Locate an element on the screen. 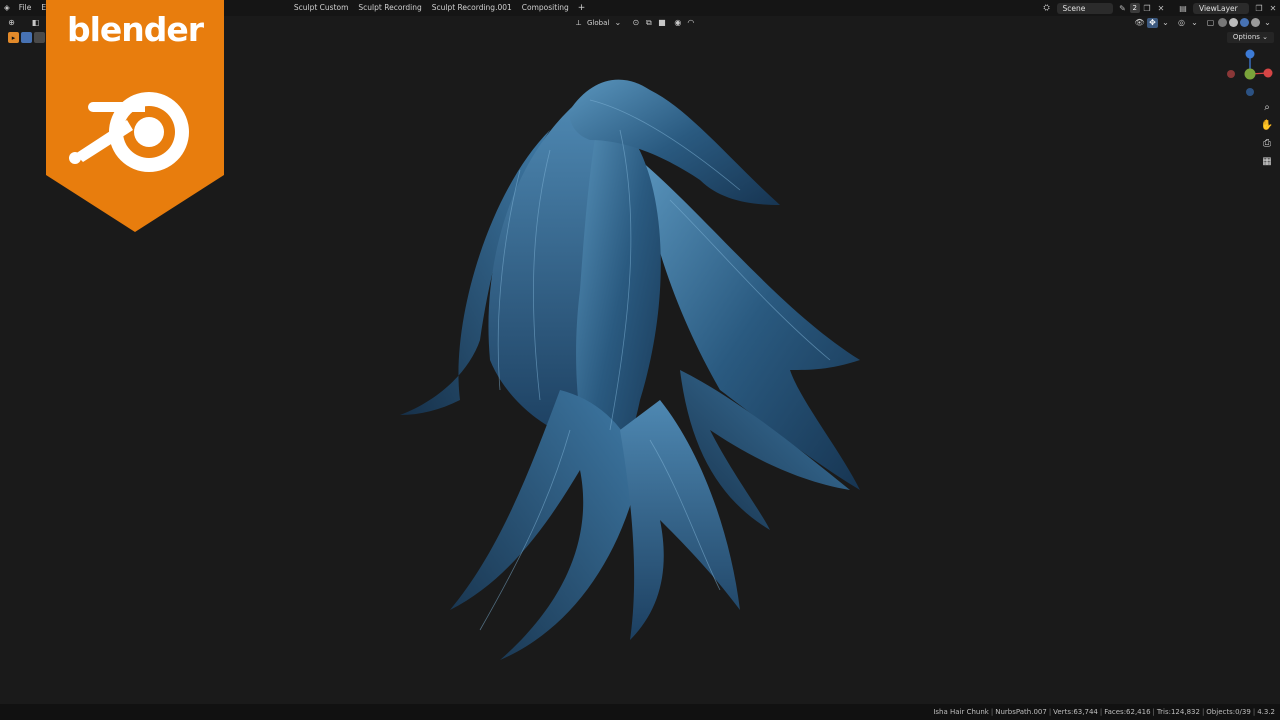 This screenshot has height=720, width=1280. xray-icon: ▢ is located at coordinates (1210, 23).